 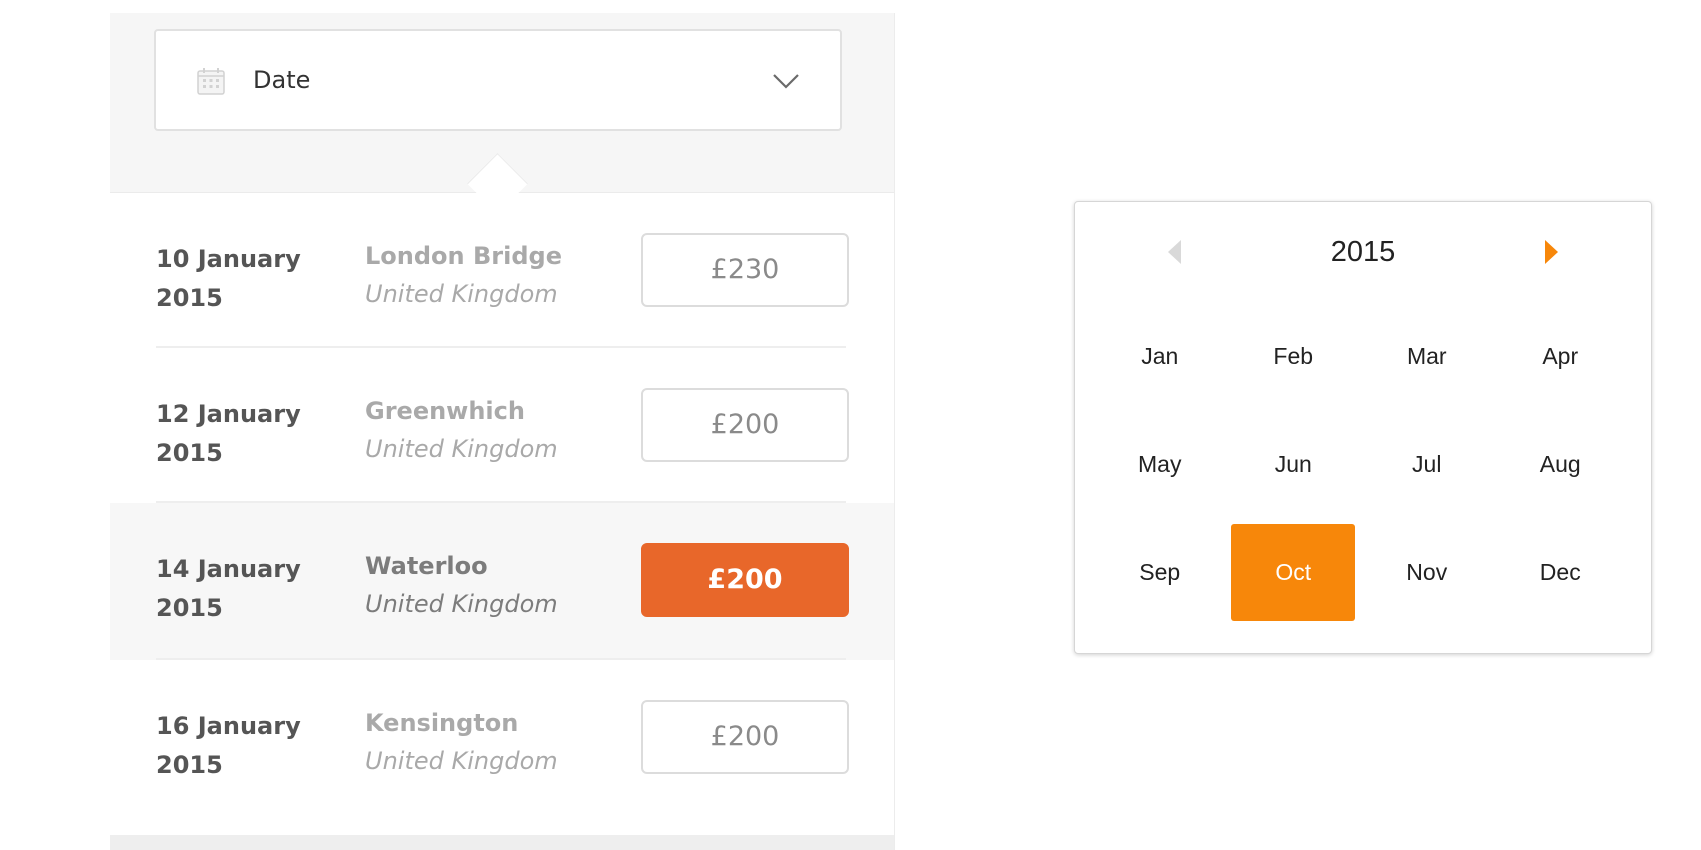 I want to click on result-station: Greenwhich, so click(x=445, y=411).